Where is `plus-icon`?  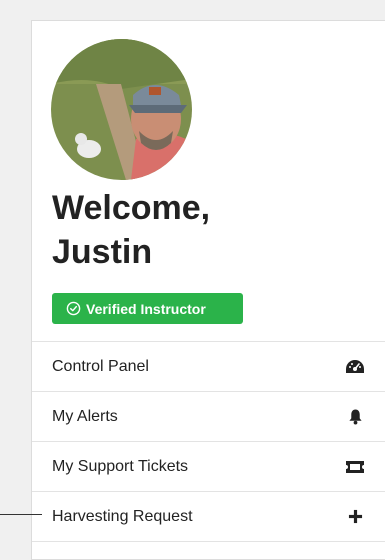
plus-icon is located at coordinates (355, 517).